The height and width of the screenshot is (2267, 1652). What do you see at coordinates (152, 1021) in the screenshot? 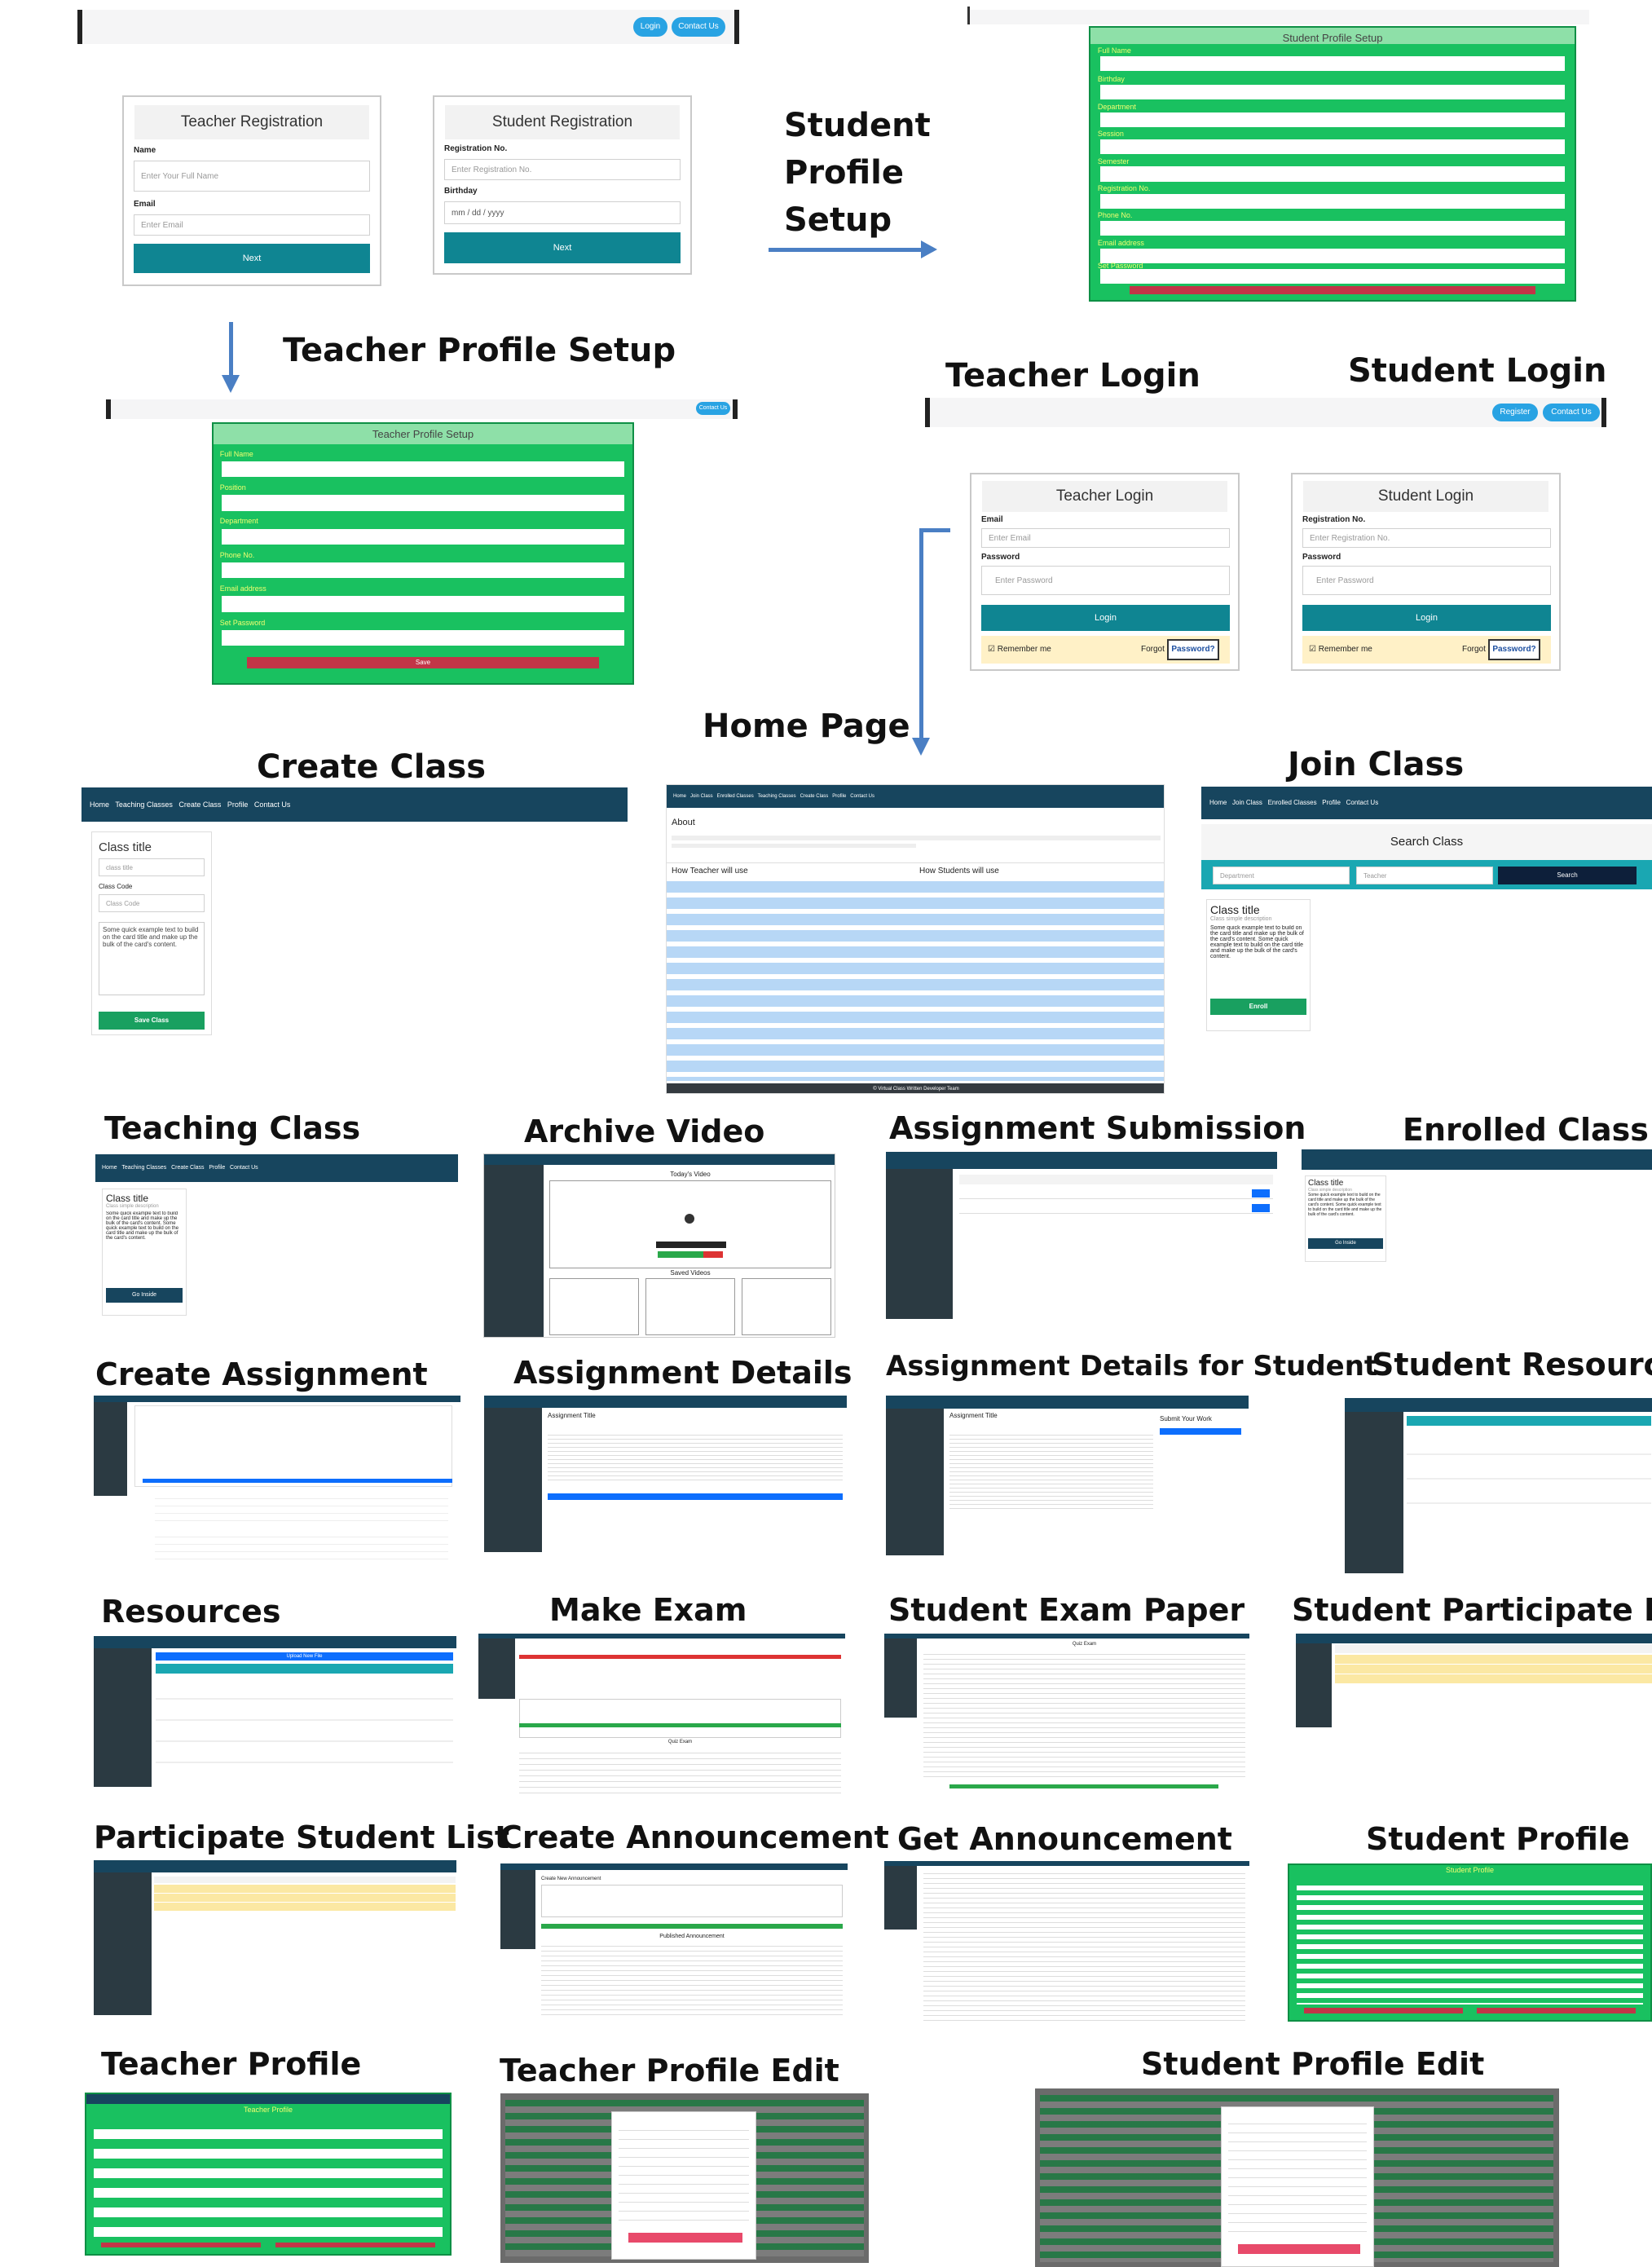
I see `save-class-button: Save Class` at bounding box center [152, 1021].